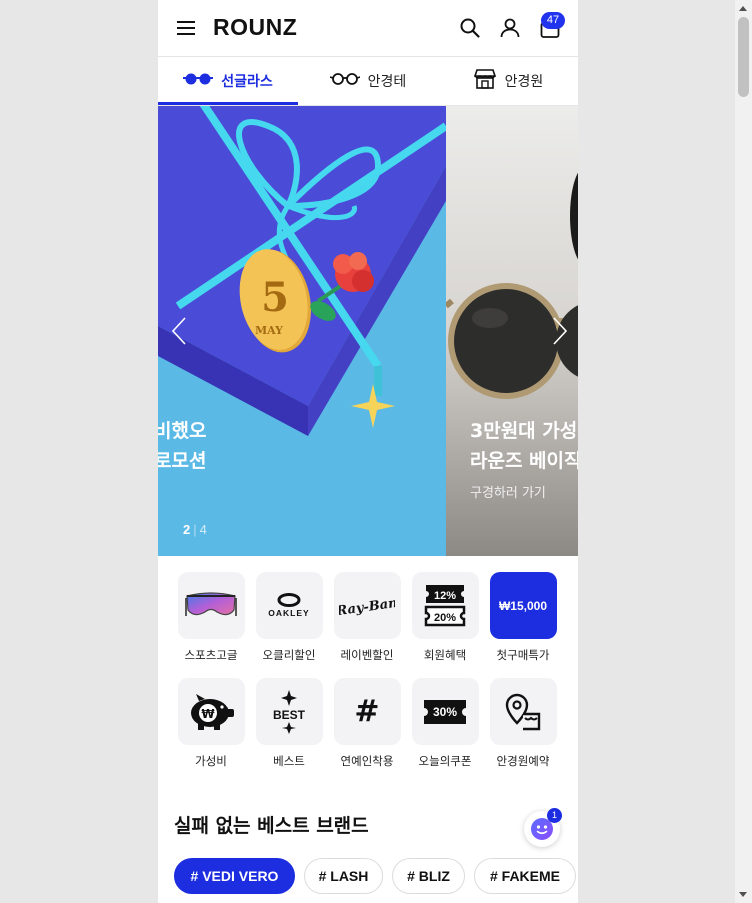 The width and height of the screenshot is (752, 903). I want to click on category-store-reservation: 안경원예약, so click(523, 723).